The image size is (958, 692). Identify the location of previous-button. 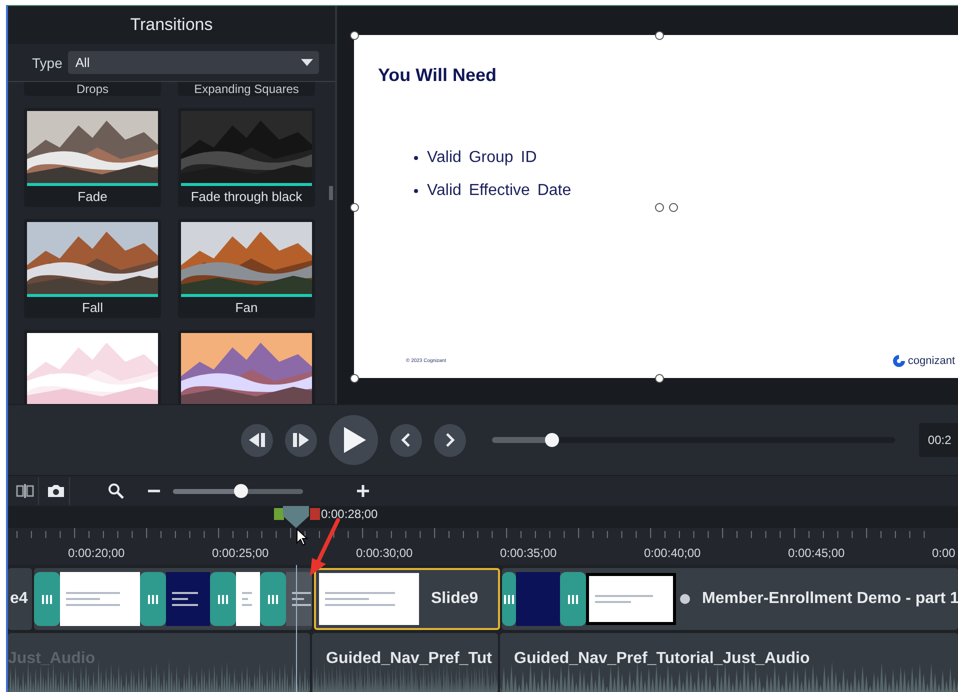
(406, 440).